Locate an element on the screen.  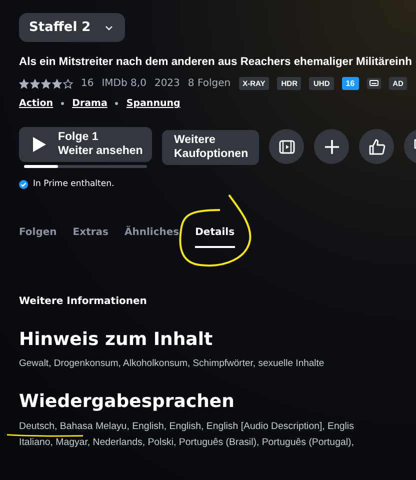
play-icon is located at coordinates (39, 144).